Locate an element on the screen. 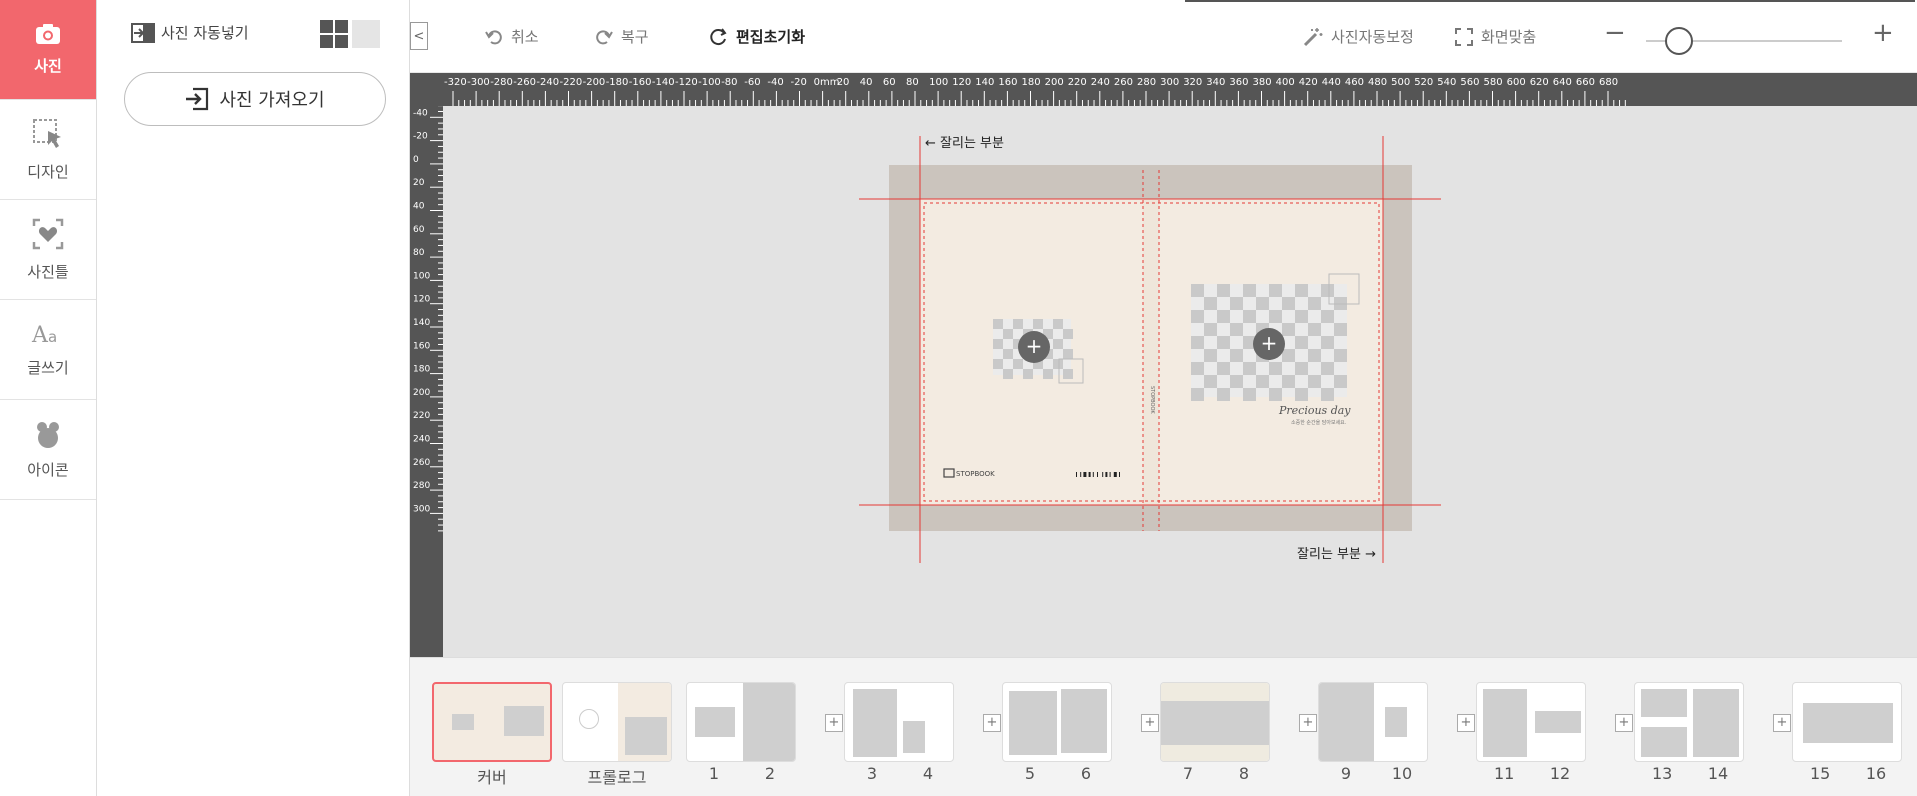 The height and width of the screenshot is (796, 1917). ruler-left-label: 0 is located at coordinates (416, 160).